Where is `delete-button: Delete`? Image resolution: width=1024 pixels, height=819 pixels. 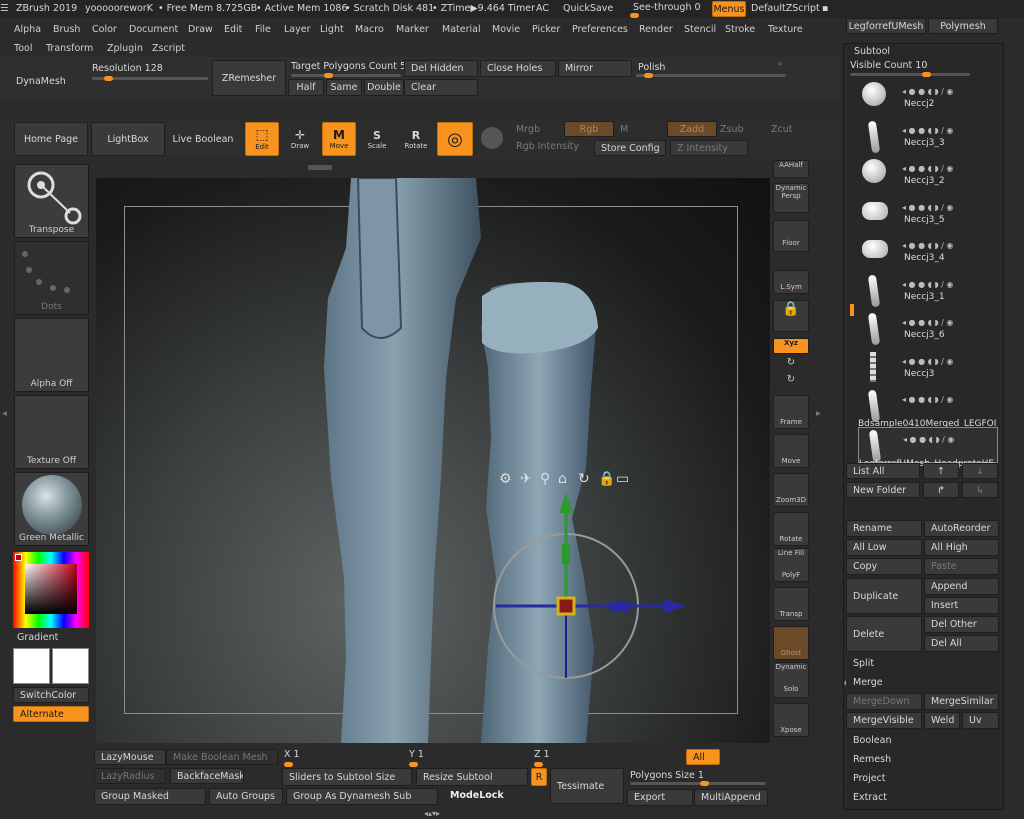 delete-button: Delete is located at coordinates (884, 634).